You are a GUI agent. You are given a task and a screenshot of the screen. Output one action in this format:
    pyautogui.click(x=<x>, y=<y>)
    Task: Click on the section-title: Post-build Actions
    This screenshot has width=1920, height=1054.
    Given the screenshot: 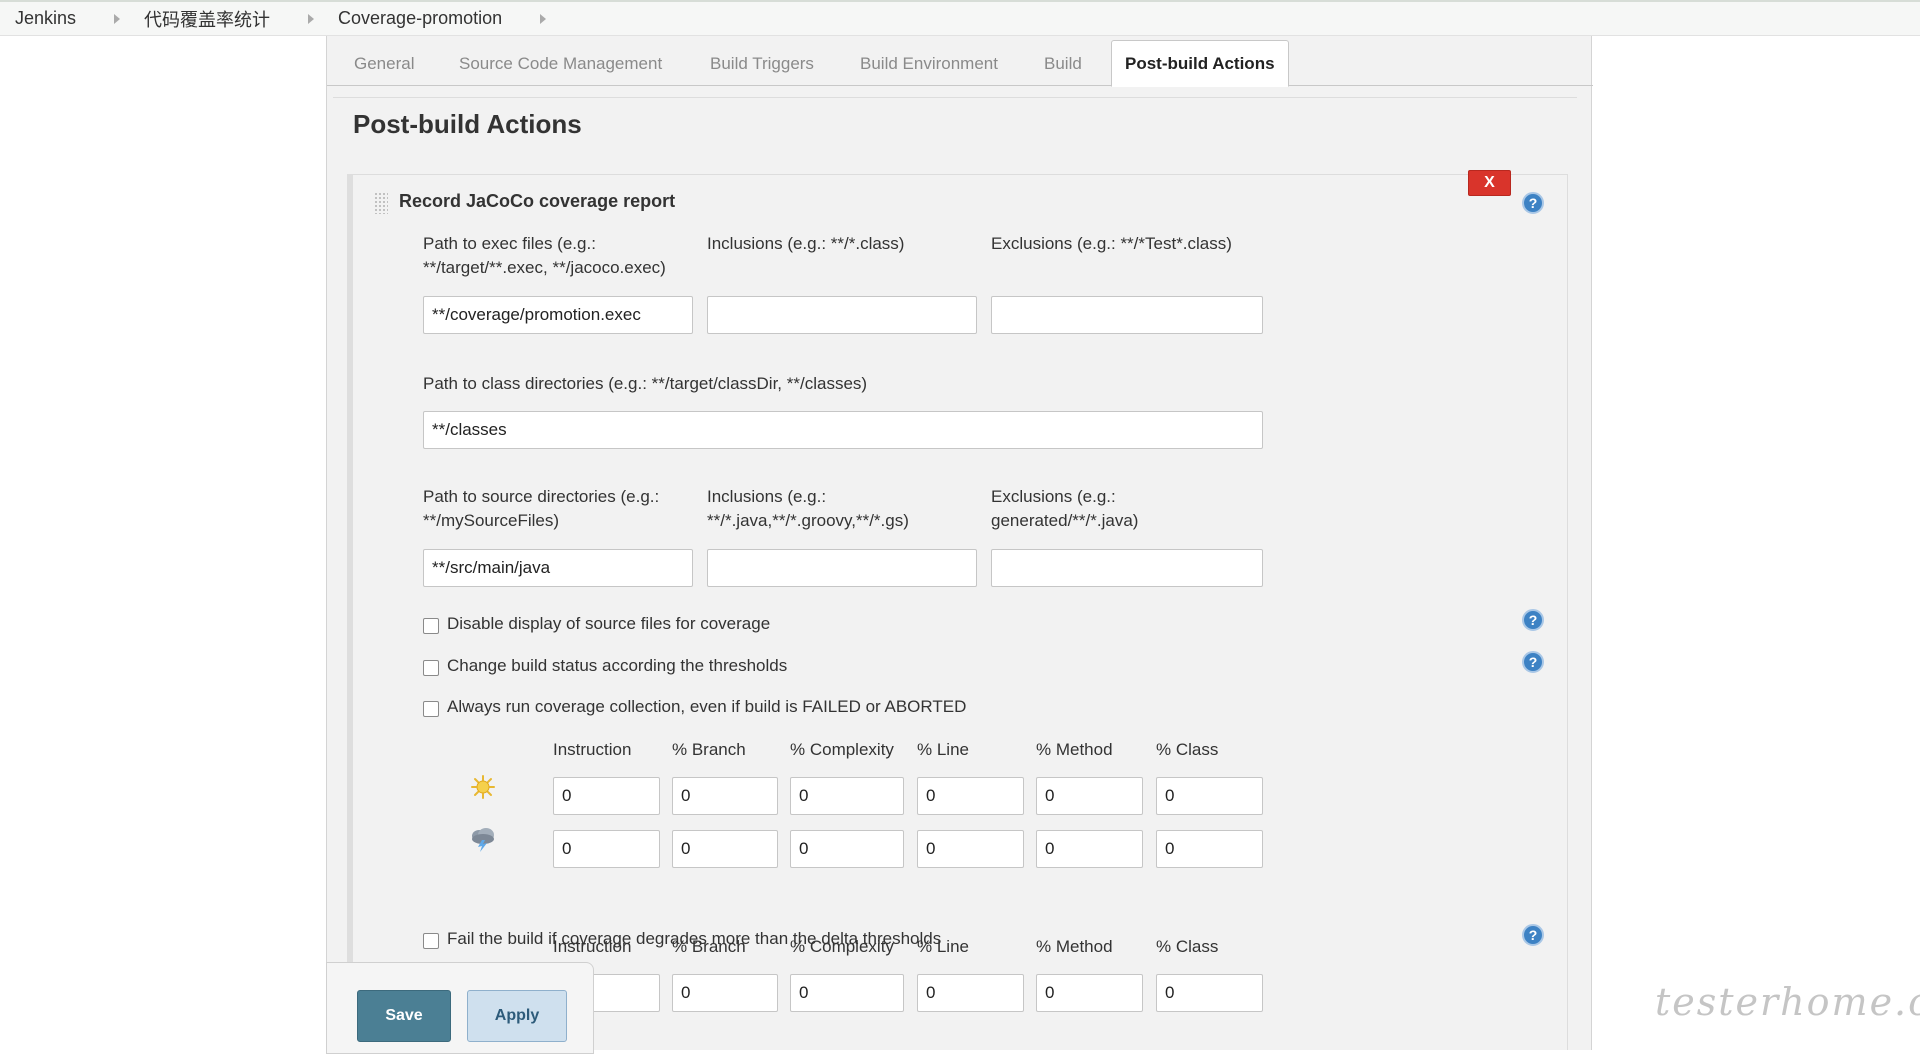 What is the action you would take?
    pyautogui.click(x=467, y=124)
    